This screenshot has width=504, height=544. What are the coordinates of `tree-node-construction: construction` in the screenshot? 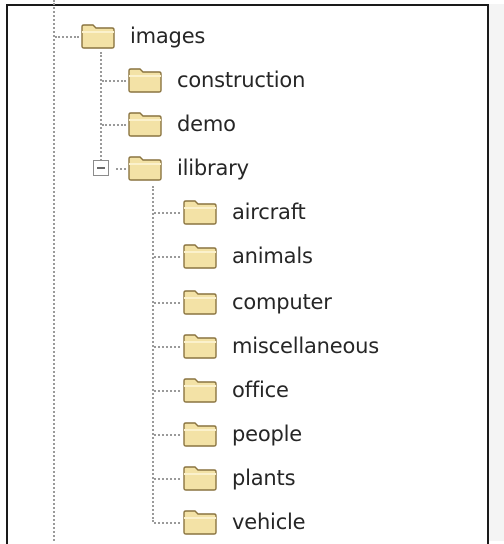 It's located at (216, 80).